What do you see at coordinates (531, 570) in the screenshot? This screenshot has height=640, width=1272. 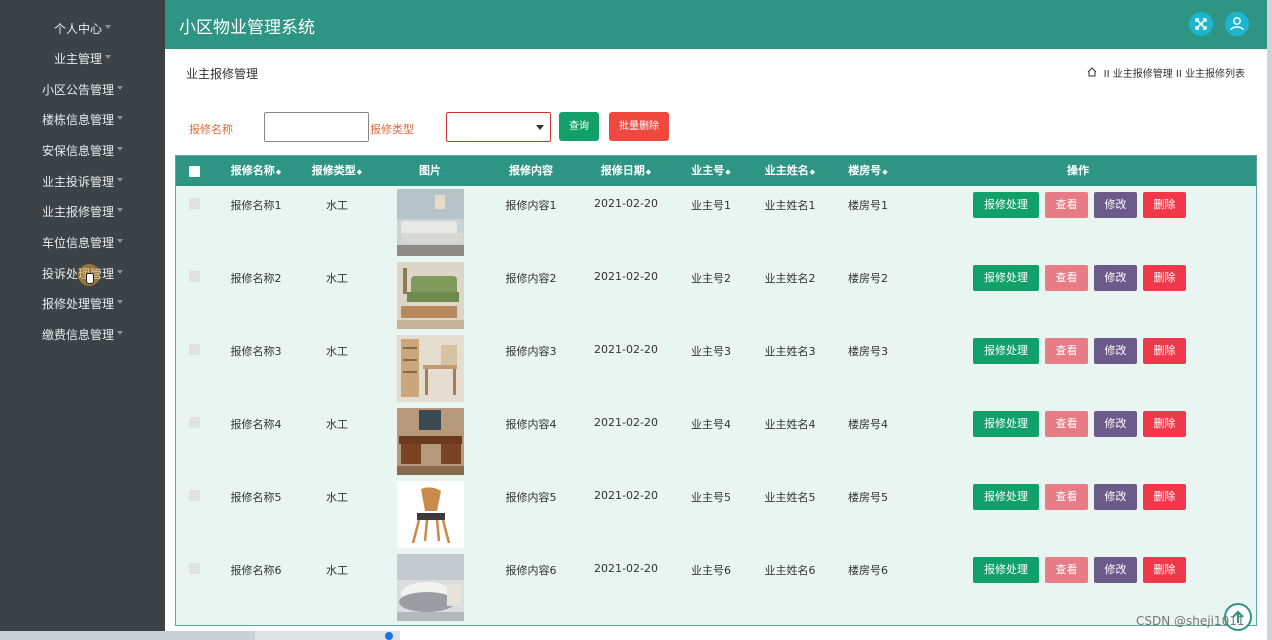 I see `cell-repair-content: 报修内容6` at bounding box center [531, 570].